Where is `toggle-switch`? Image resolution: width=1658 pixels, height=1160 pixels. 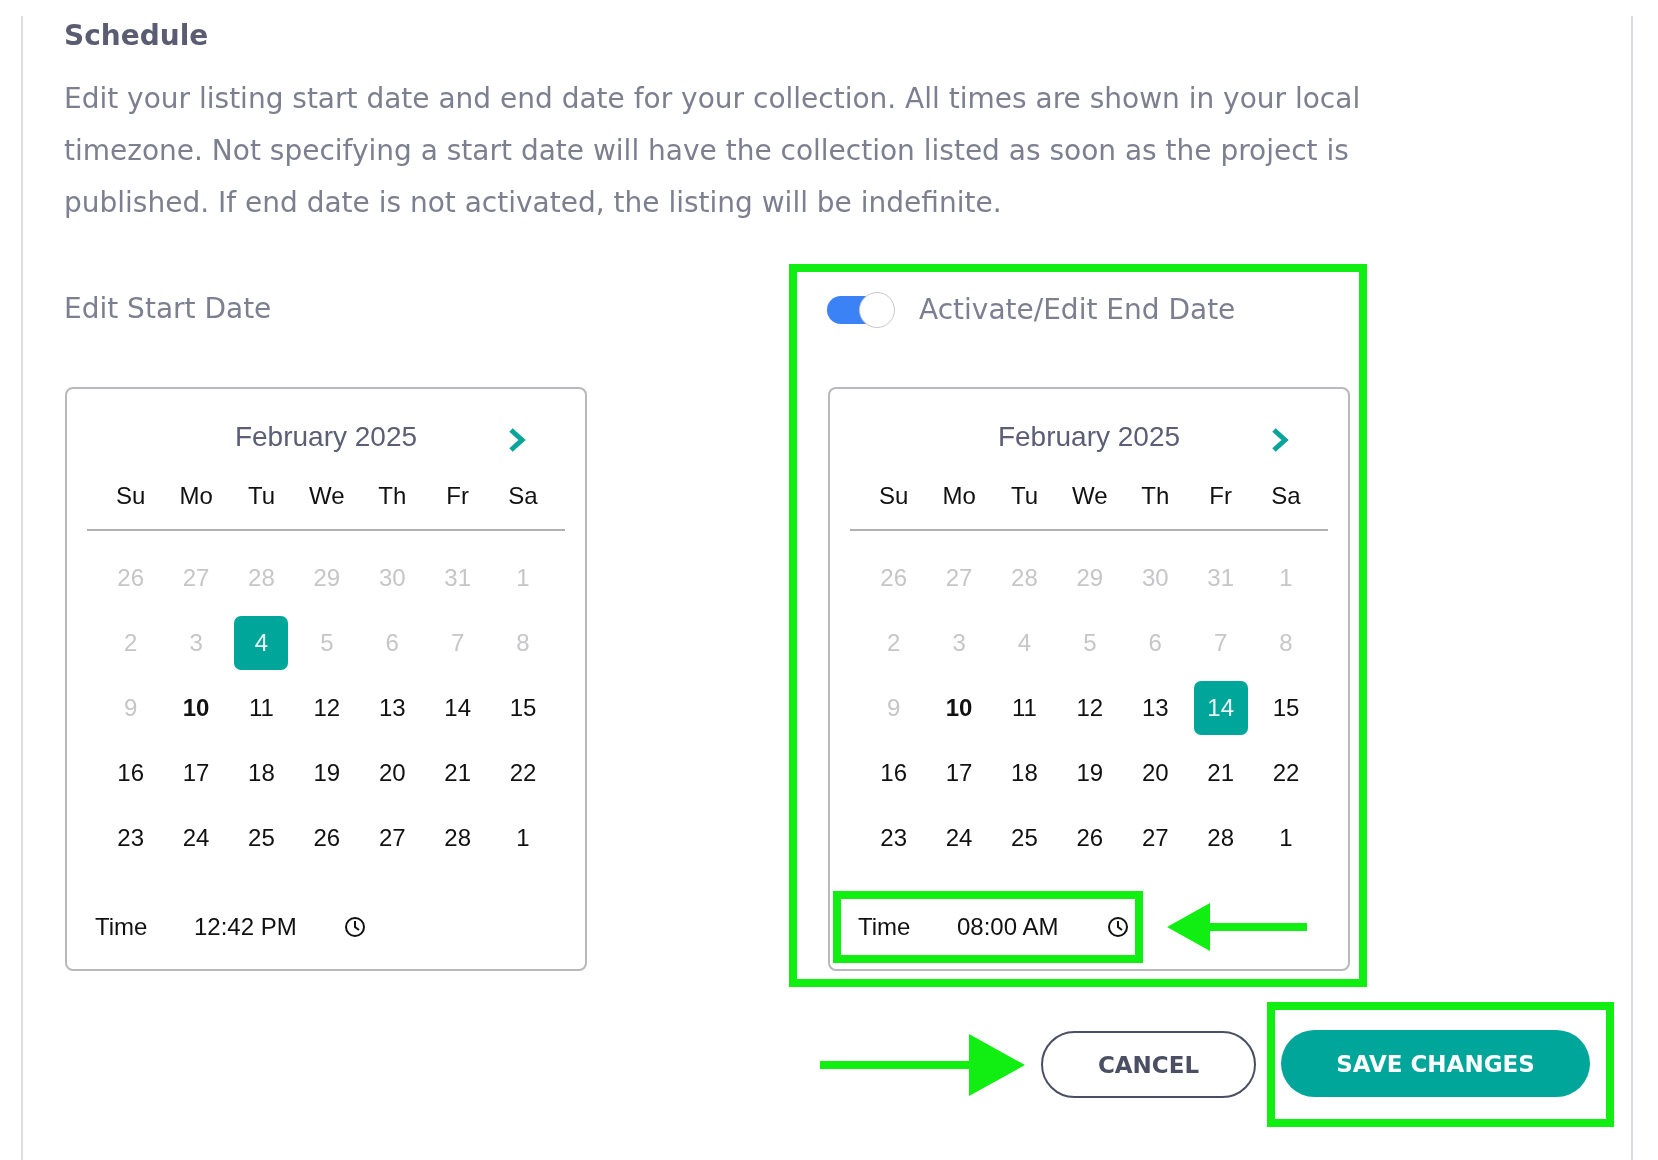
toggle-switch is located at coordinates (861, 310).